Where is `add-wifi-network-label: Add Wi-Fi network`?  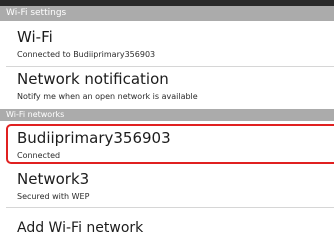
add-wifi-network-label: Add Wi-Fi network is located at coordinates (80, 228).